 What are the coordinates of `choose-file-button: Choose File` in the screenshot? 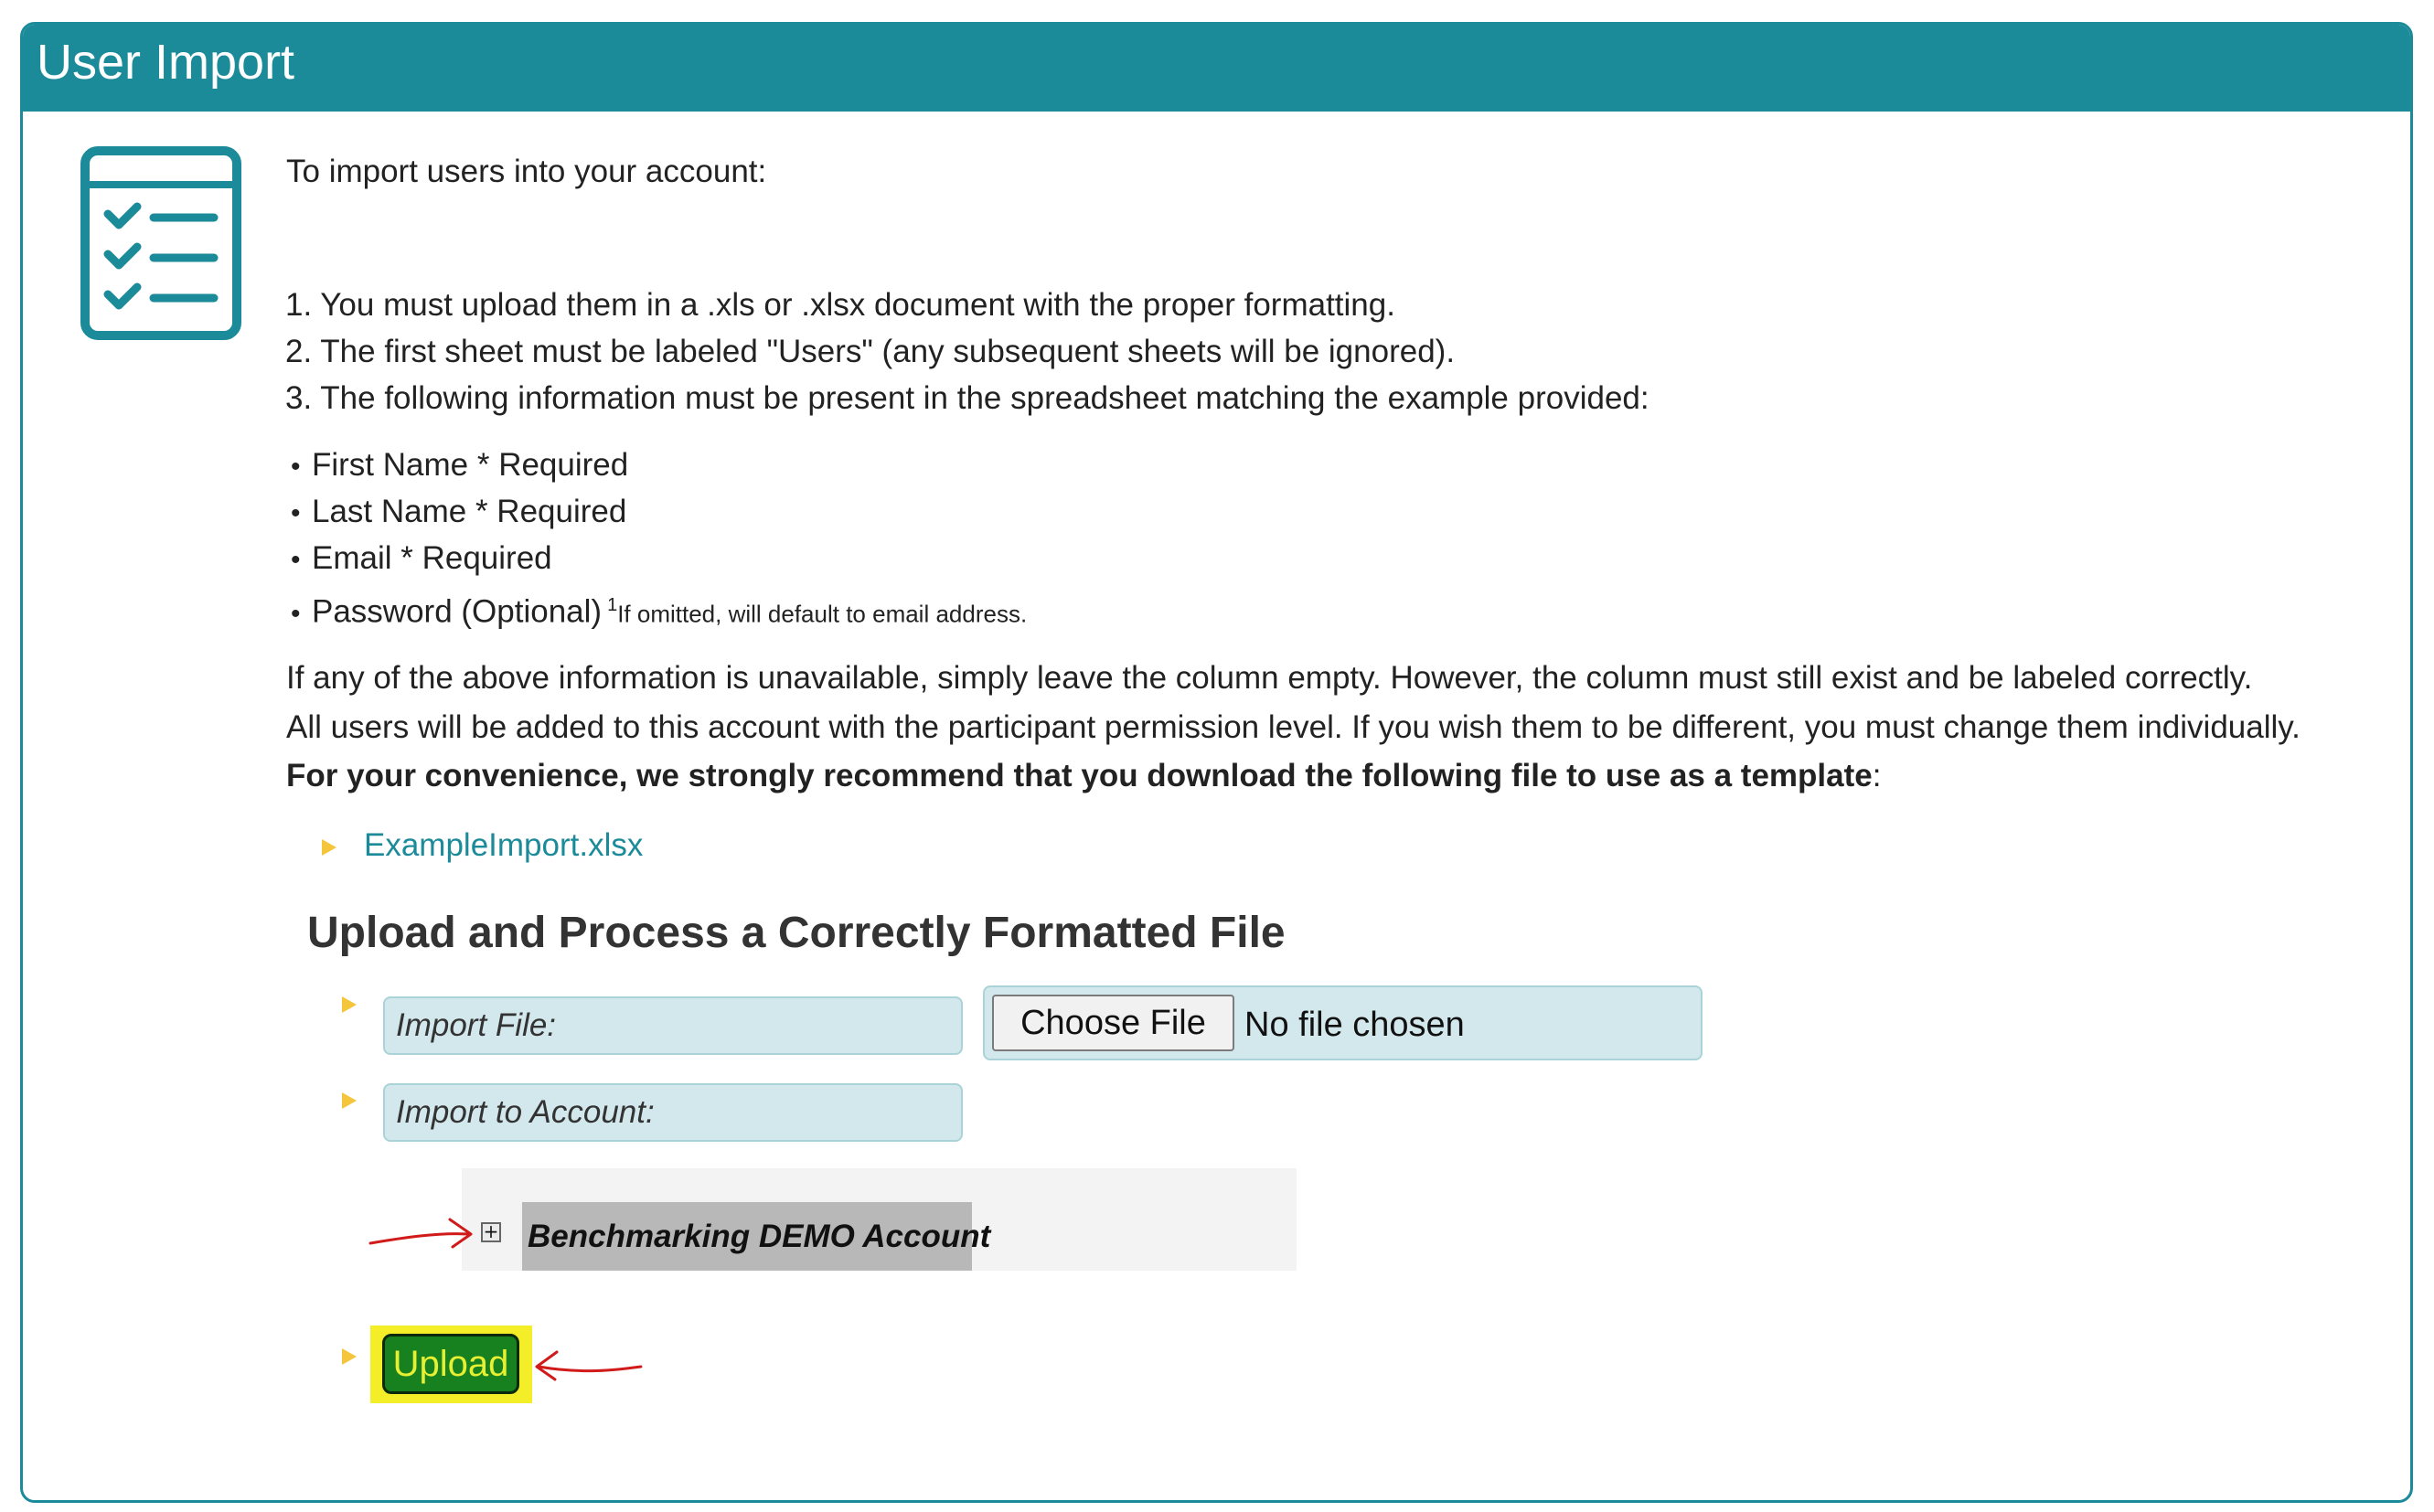 It's located at (1113, 1023).